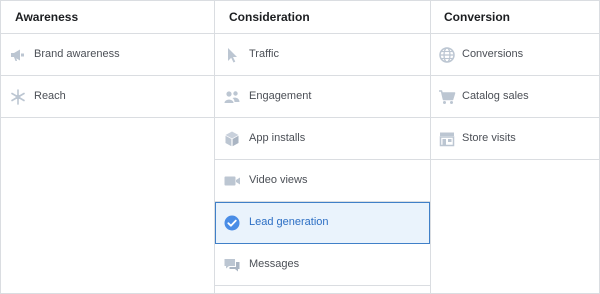 The width and height of the screenshot is (600, 294). Describe the element at coordinates (495, 96) in the screenshot. I see `objective-label: Catalog sales` at that location.